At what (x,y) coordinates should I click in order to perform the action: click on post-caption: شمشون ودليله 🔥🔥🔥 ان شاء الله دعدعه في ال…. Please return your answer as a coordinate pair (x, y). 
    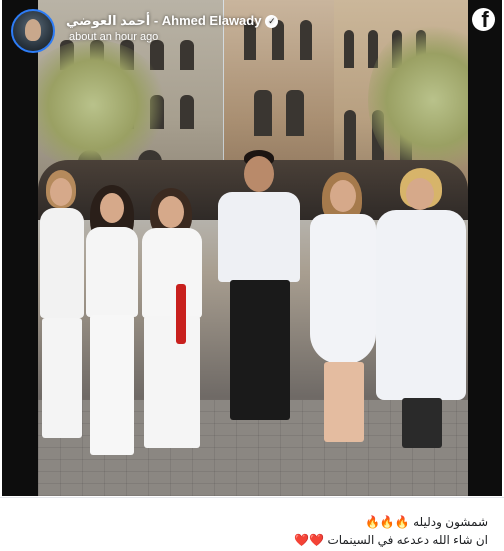
    Looking at the image, I should click on (252, 524).